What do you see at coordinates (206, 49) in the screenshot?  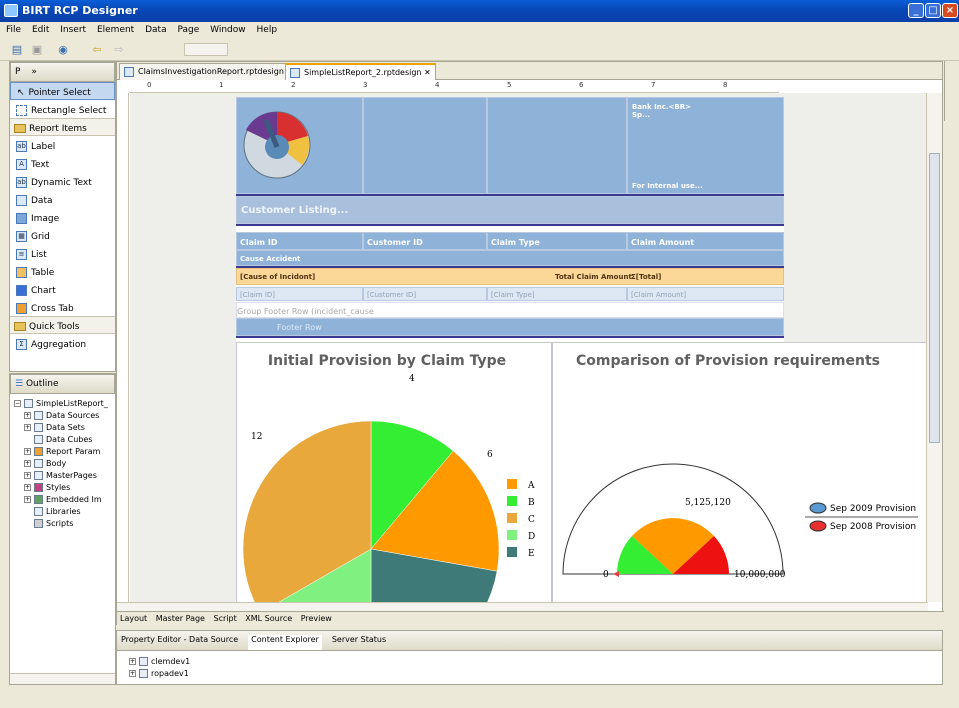 I see `zoom-combo` at bounding box center [206, 49].